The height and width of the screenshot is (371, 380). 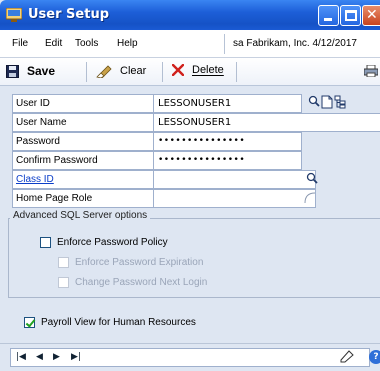 I want to click on menu-file: File, so click(x=20, y=43).